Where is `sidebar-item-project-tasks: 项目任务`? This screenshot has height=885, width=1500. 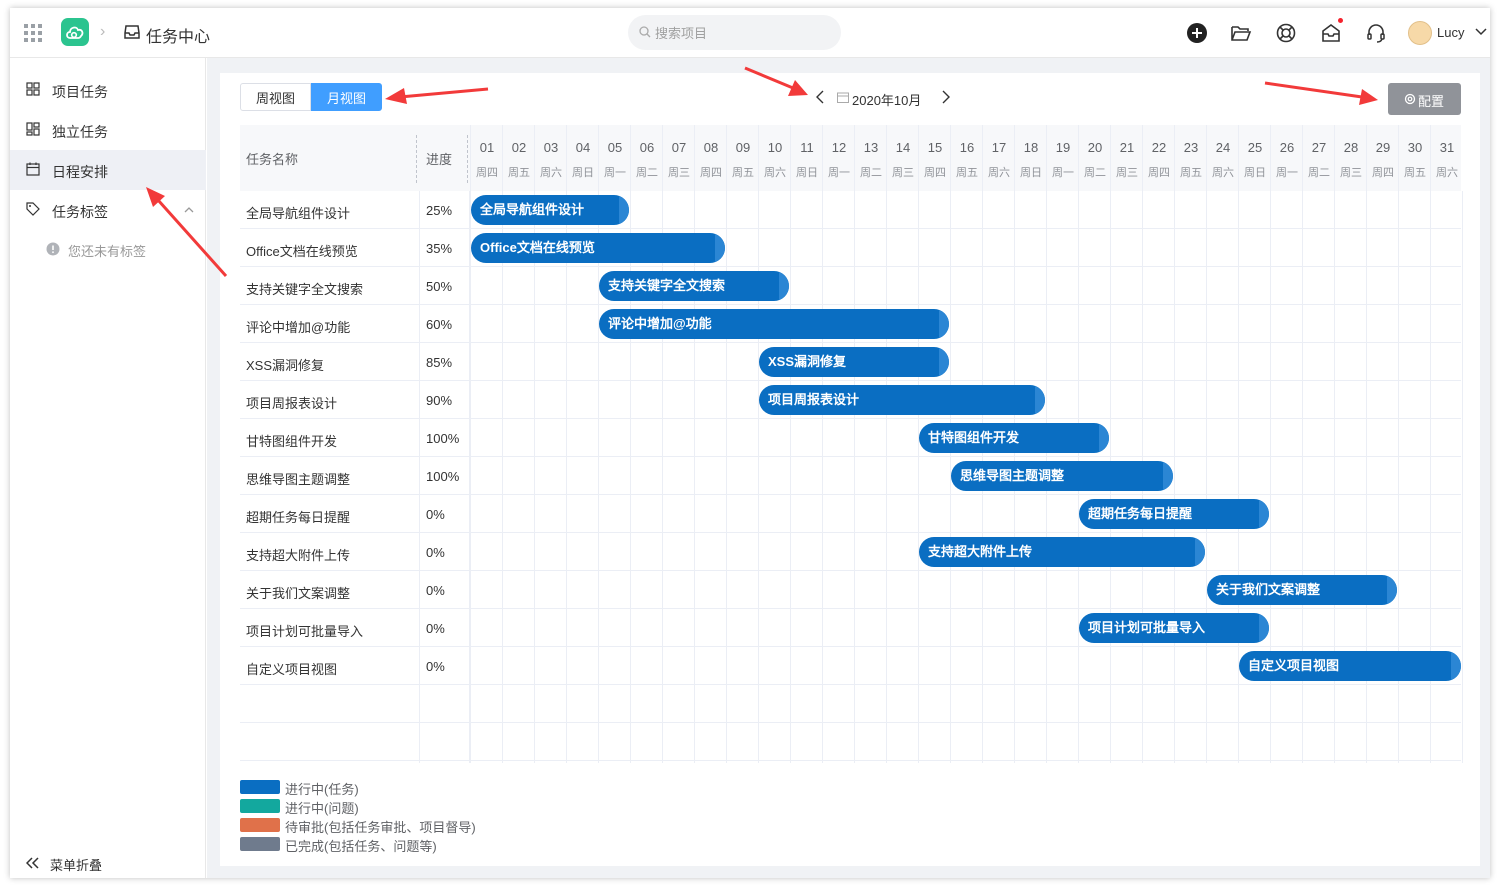
sidebar-item-project-tasks: 项目任务 is located at coordinates (108, 90).